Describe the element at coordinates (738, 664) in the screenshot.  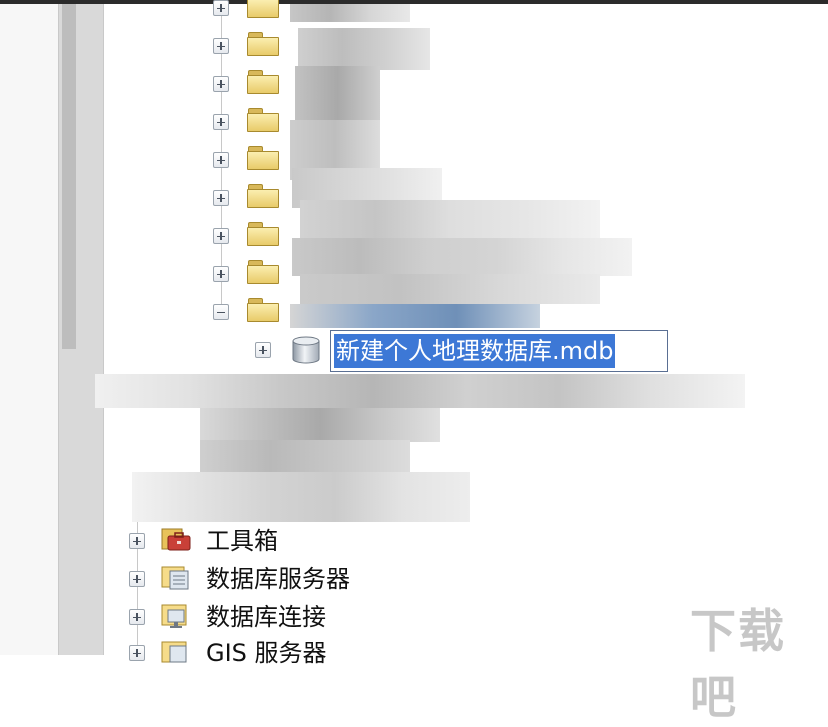
I see `watermark-logo: 下载吧` at that location.